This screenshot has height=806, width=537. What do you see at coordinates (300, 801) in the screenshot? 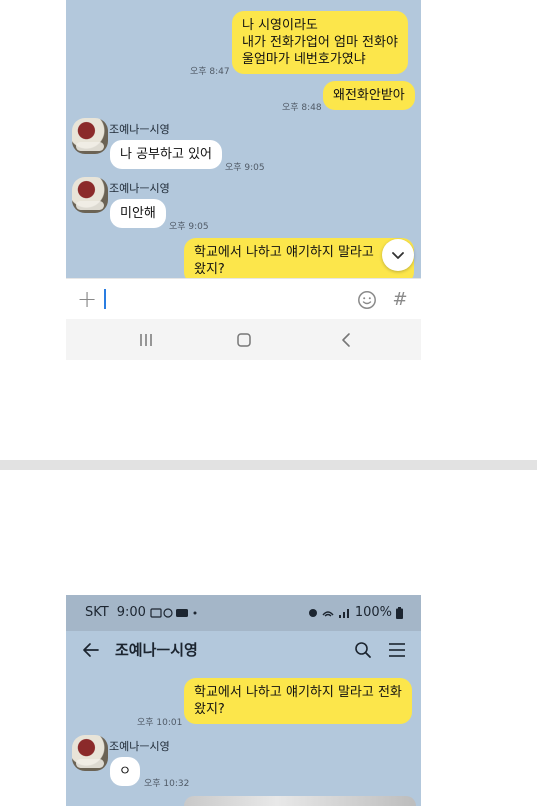
I see `photo-message` at bounding box center [300, 801].